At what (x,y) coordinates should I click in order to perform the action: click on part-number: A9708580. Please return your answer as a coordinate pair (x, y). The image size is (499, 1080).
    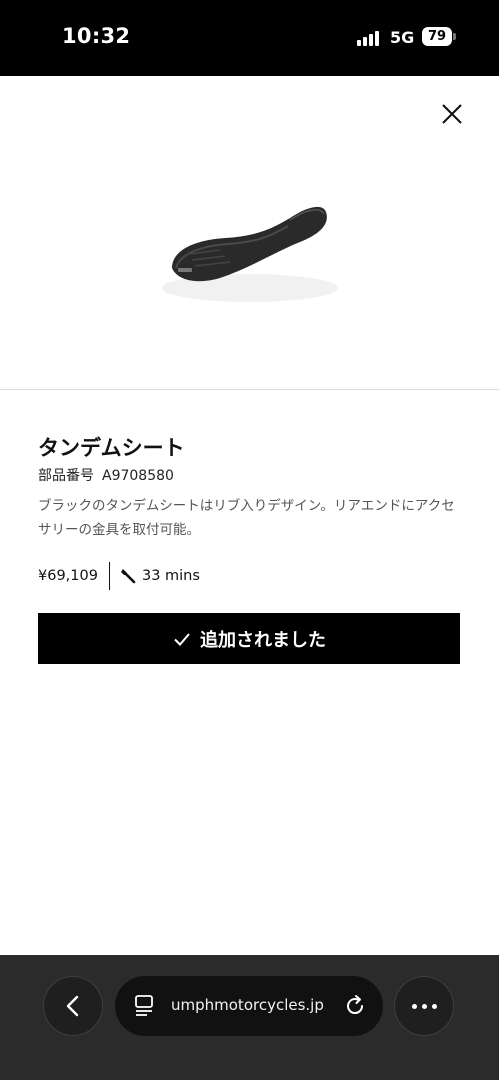
    Looking at the image, I should click on (138, 476).